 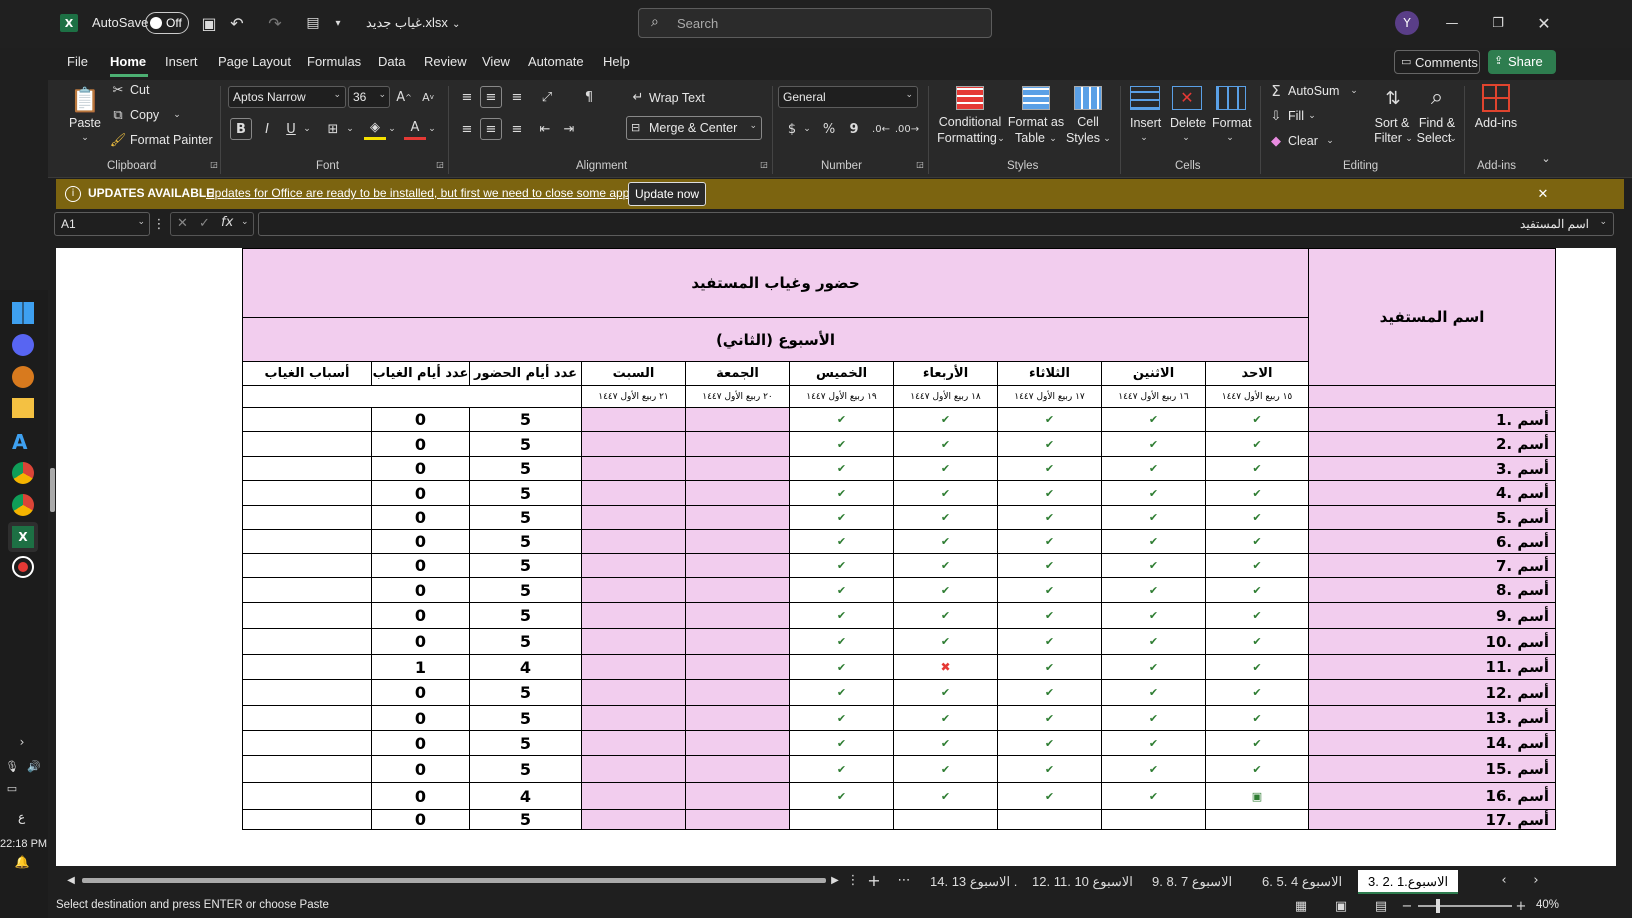 What do you see at coordinates (1036, 122) in the screenshot?
I see `format-as-table-label-1: Format as` at bounding box center [1036, 122].